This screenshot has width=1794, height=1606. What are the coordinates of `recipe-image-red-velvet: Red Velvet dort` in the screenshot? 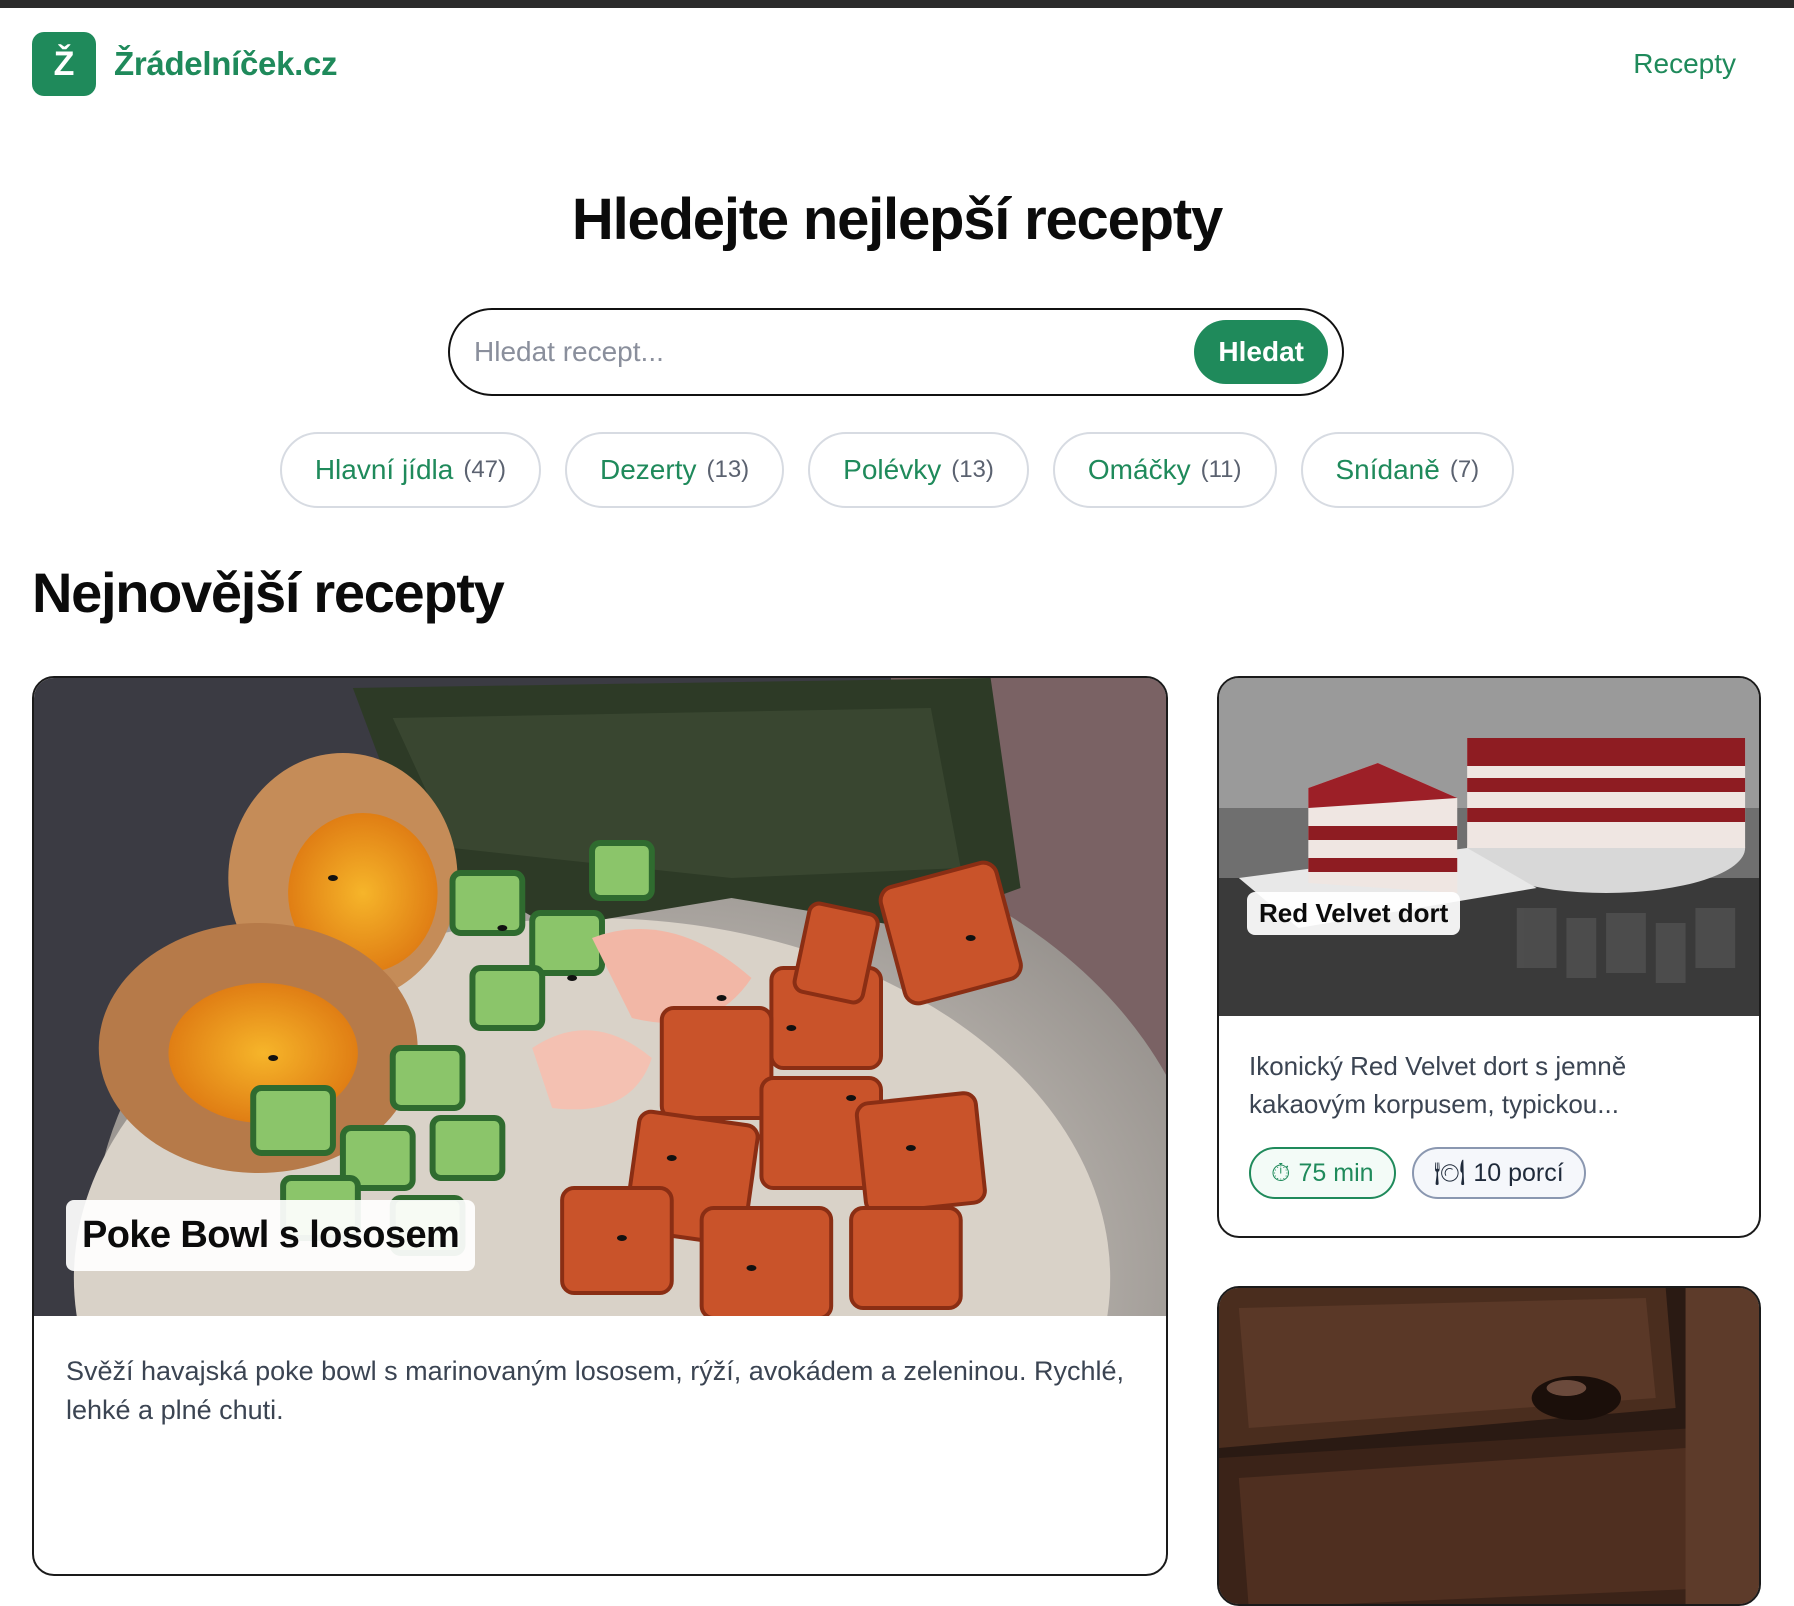 It's located at (1489, 847).